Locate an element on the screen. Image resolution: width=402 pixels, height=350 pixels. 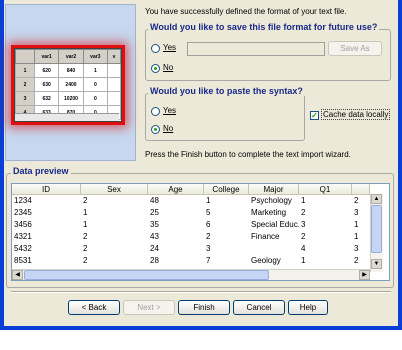
illustration-cell: 620 is located at coordinates (46, 70).